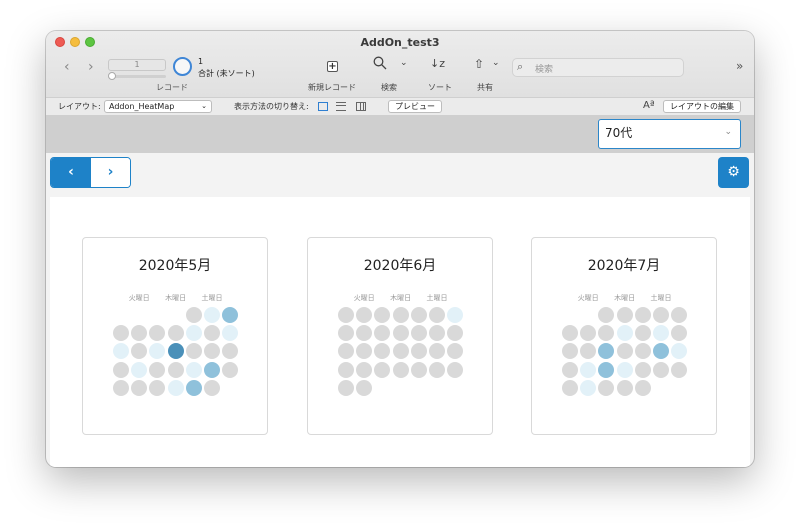  Describe the element at coordinates (323, 106) in the screenshot. I see `form-view-icon` at that location.